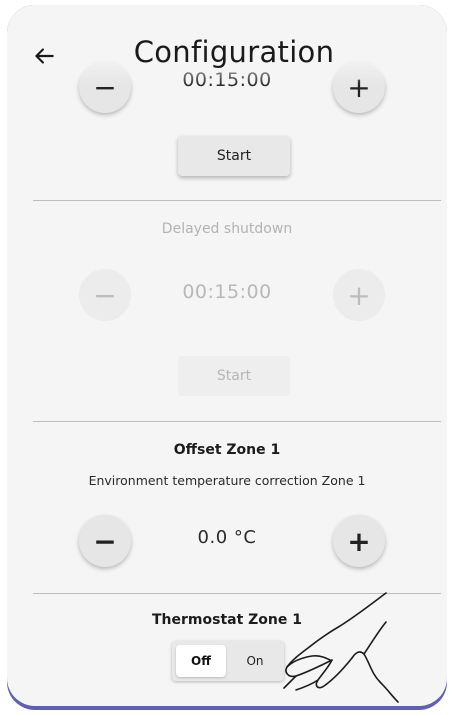  What do you see at coordinates (234, 52) in the screenshot?
I see `page-title: Configuration` at bounding box center [234, 52].